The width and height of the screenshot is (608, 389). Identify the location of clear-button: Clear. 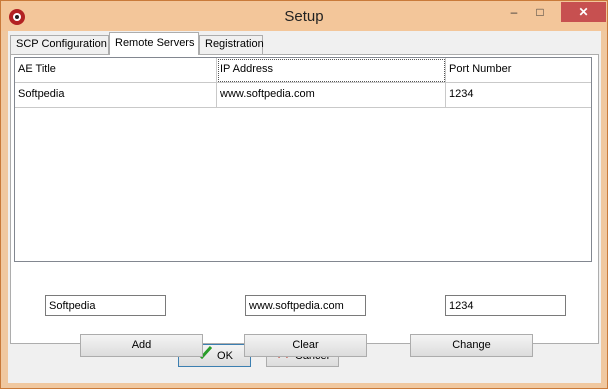
(305, 345).